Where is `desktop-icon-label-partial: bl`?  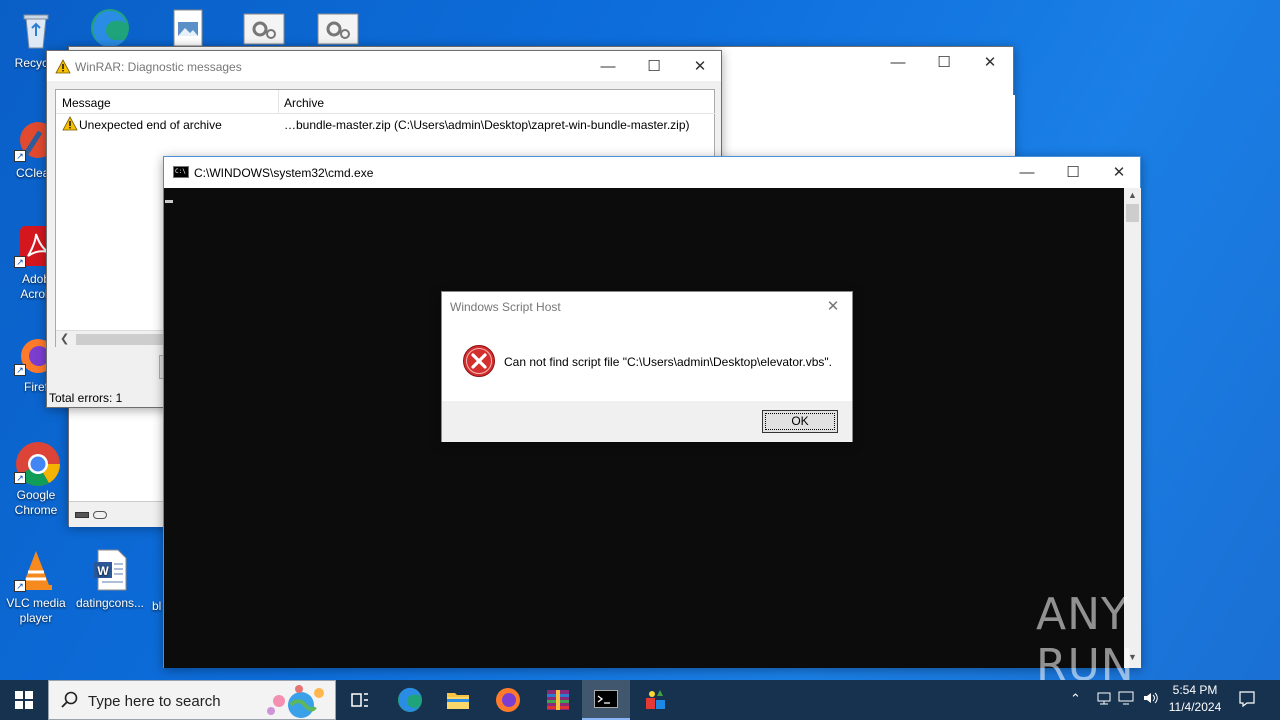
desktop-icon-label-partial: bl is located at coordinates (157, 606).